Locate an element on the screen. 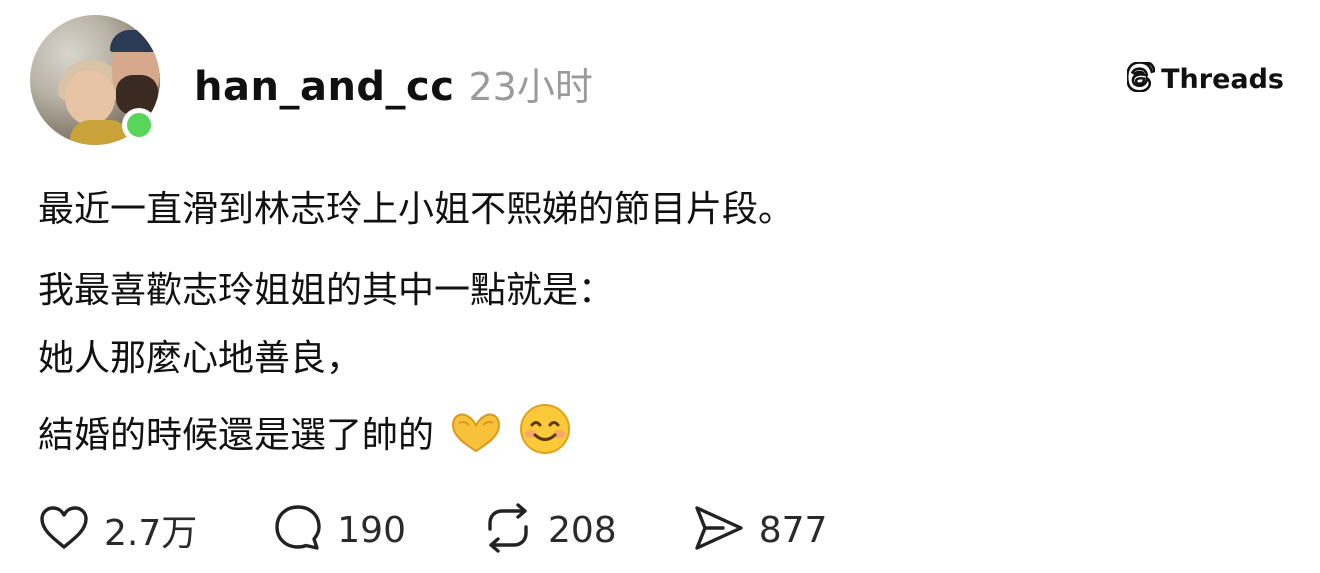 Image resolution: width=1320 pixels, height=573 pixels. online-status-badge is located at coordinates (139, 125).